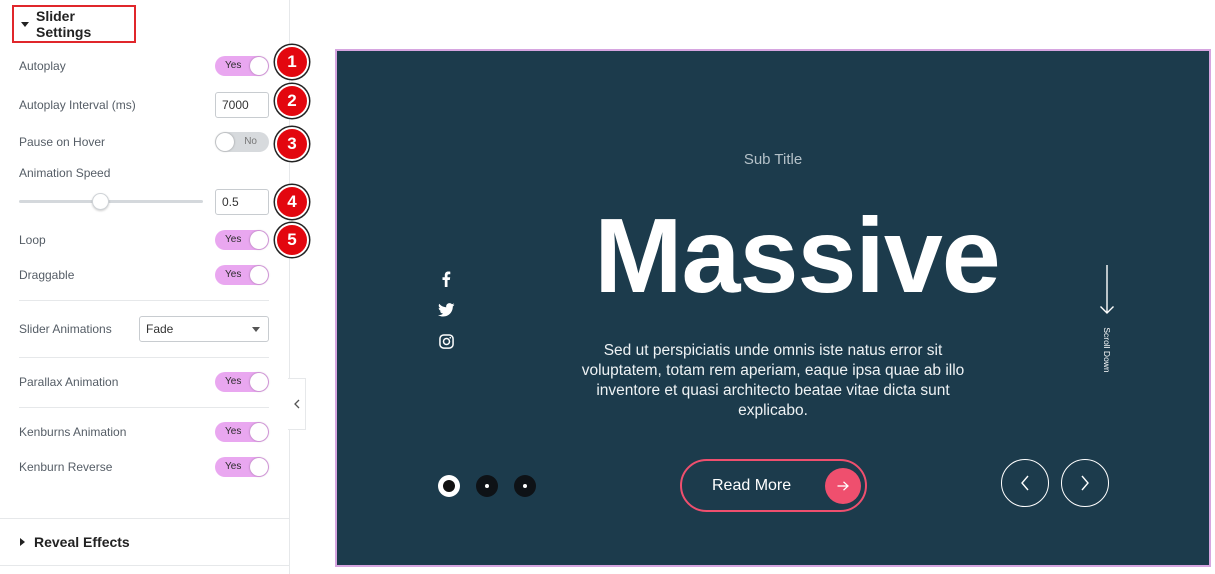  Describe the element at coordinates (62, 142) in the screenshot. I see `pause-on-hover-label: Pause on Hover` at that location.